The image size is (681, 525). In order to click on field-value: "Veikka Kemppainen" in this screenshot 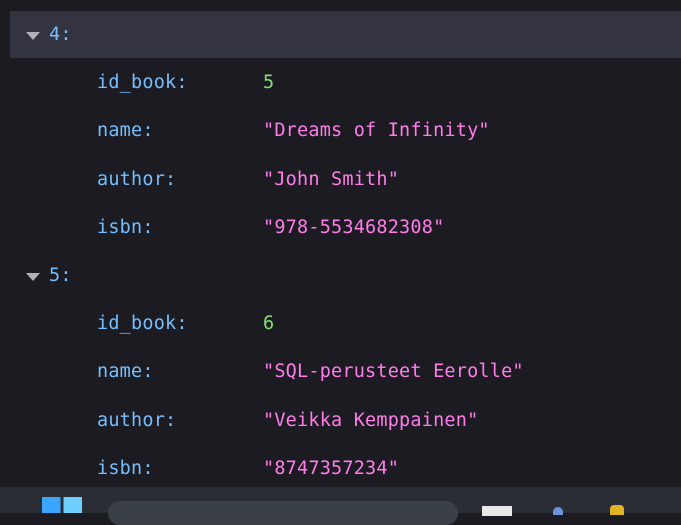, I will do `click(371, 420)`.